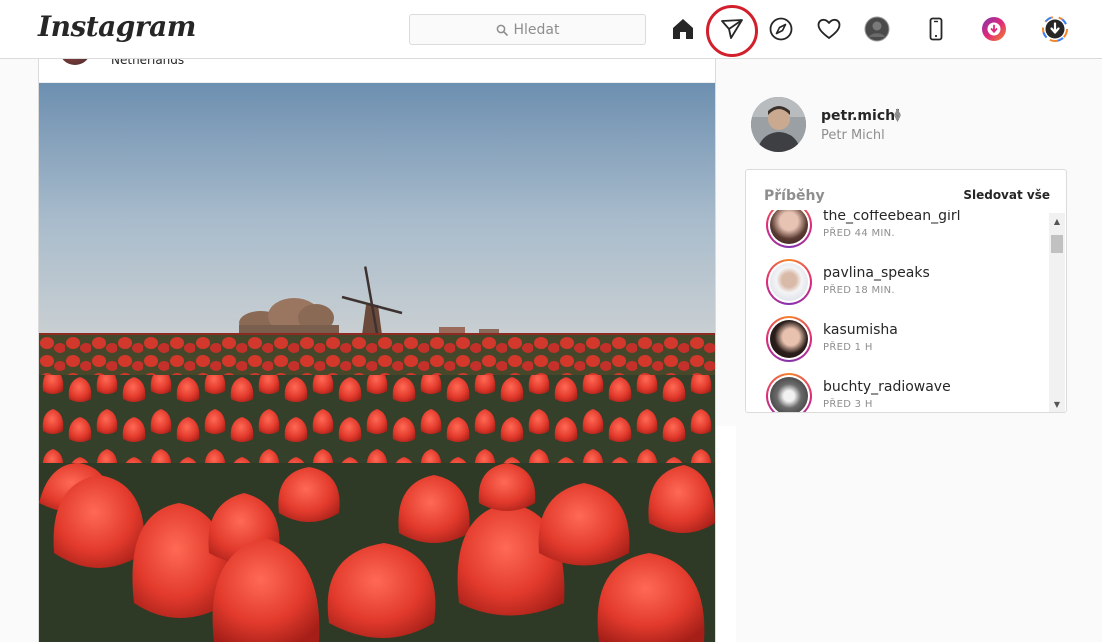 This screenshot has width=1102, height=642. Describe the element at coordinates (853, 135) in the screenshot. I see `current-user-fullname: Petr Michl` at that location.